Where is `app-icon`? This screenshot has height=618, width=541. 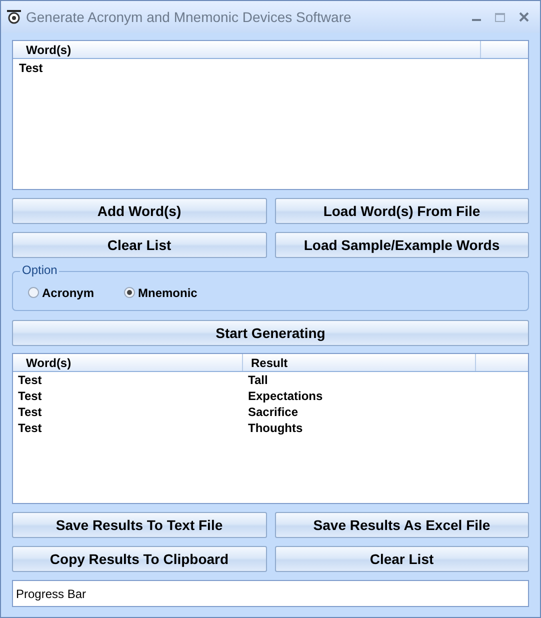 app-icon is located at coordinates (14, 17).